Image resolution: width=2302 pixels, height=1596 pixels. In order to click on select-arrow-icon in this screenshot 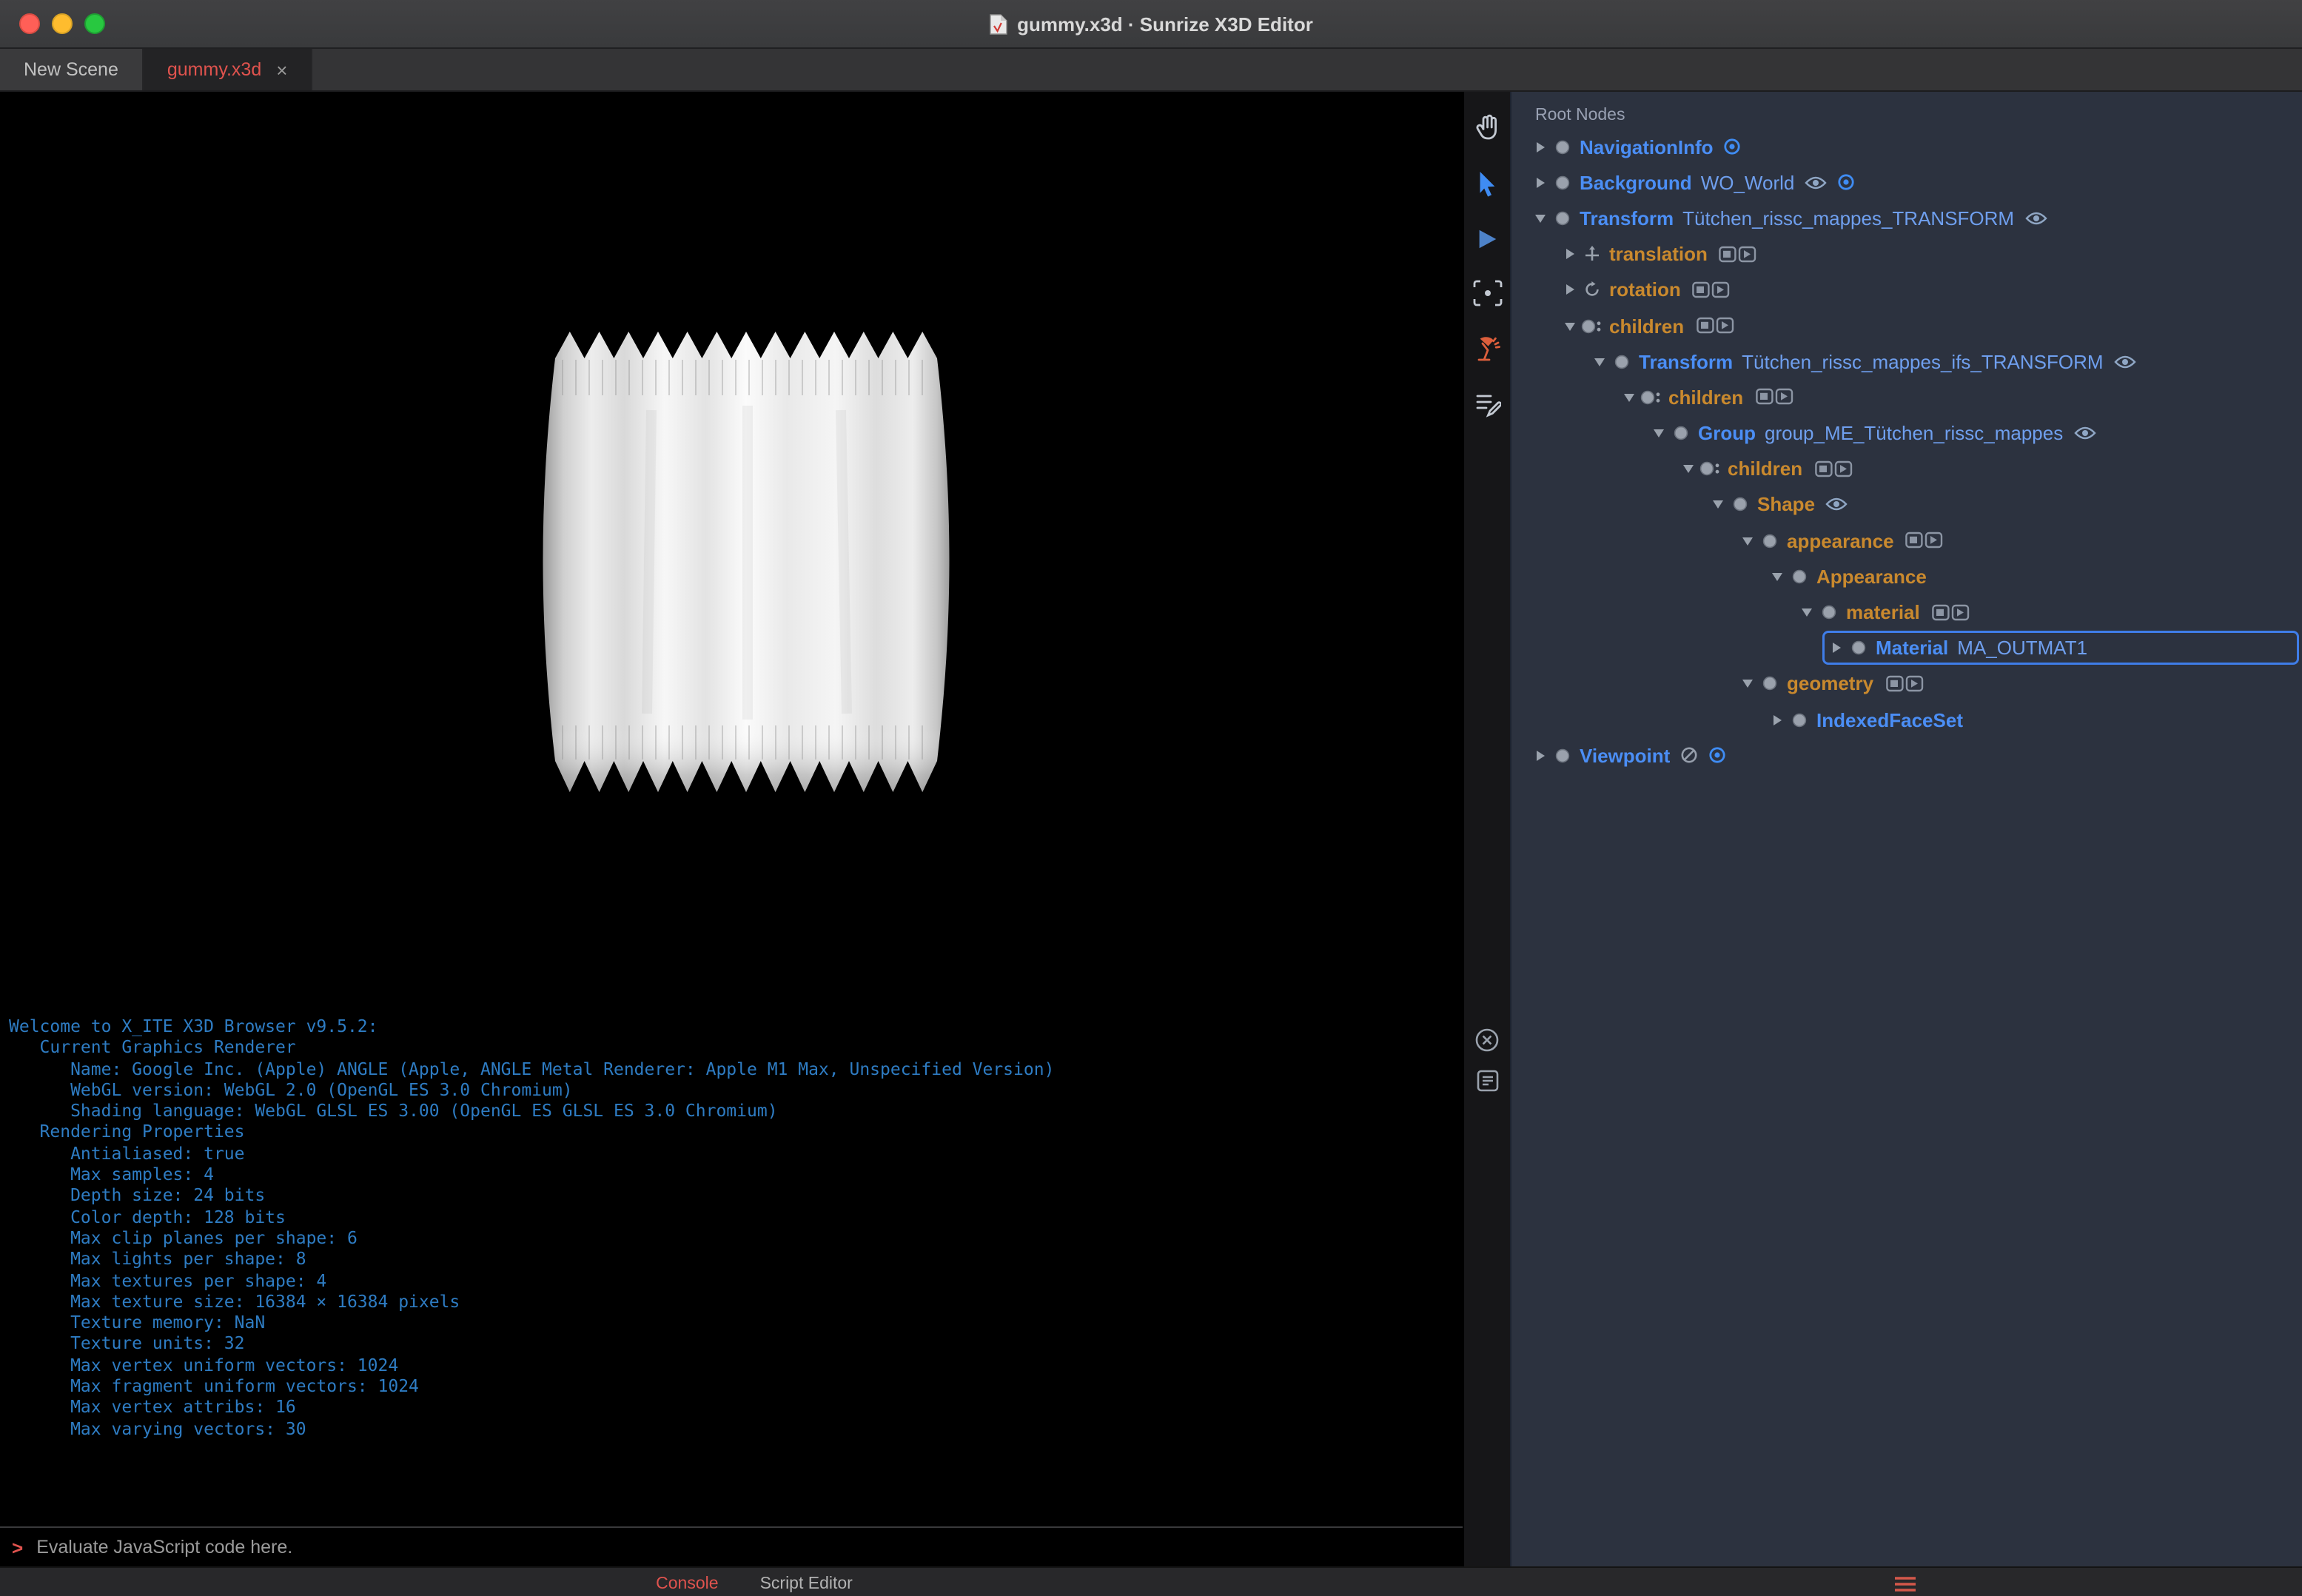, I will do `click(1487, 184)`.